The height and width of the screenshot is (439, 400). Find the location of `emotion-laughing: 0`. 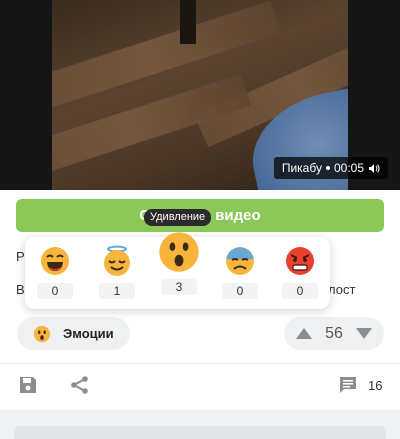

emotion-laughing: 0 is located at coordinates (55, 272).